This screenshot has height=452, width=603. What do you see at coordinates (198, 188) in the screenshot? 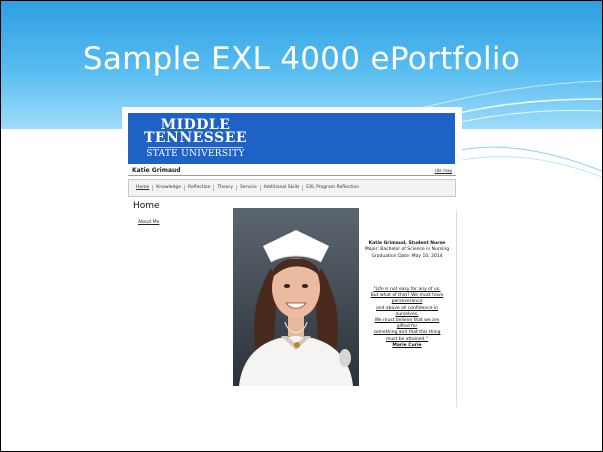
I see `nav-item-reflection: Reflection` at bounding box center [198, 188].